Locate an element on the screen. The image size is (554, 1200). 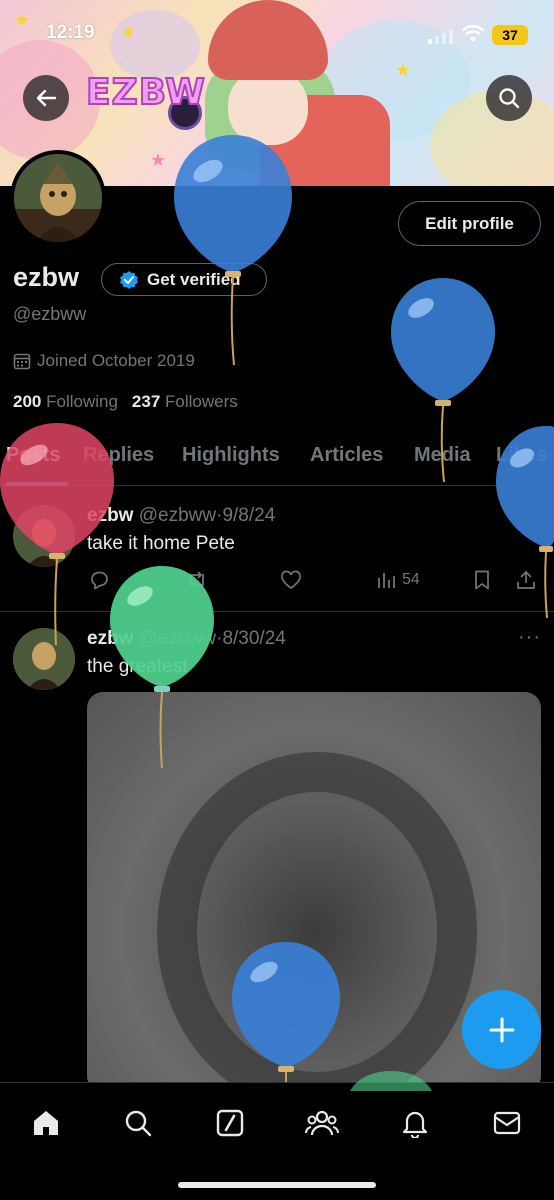
followers-label: Followers is located at coordinates (201, 401).